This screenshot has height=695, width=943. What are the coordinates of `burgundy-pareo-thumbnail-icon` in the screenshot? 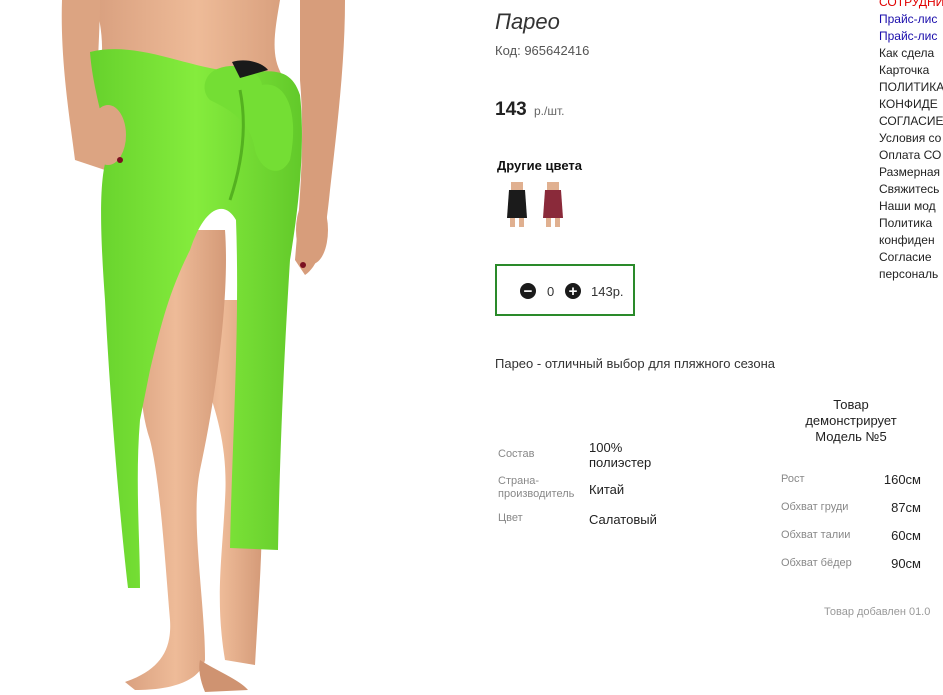 It's located at (553, 204).